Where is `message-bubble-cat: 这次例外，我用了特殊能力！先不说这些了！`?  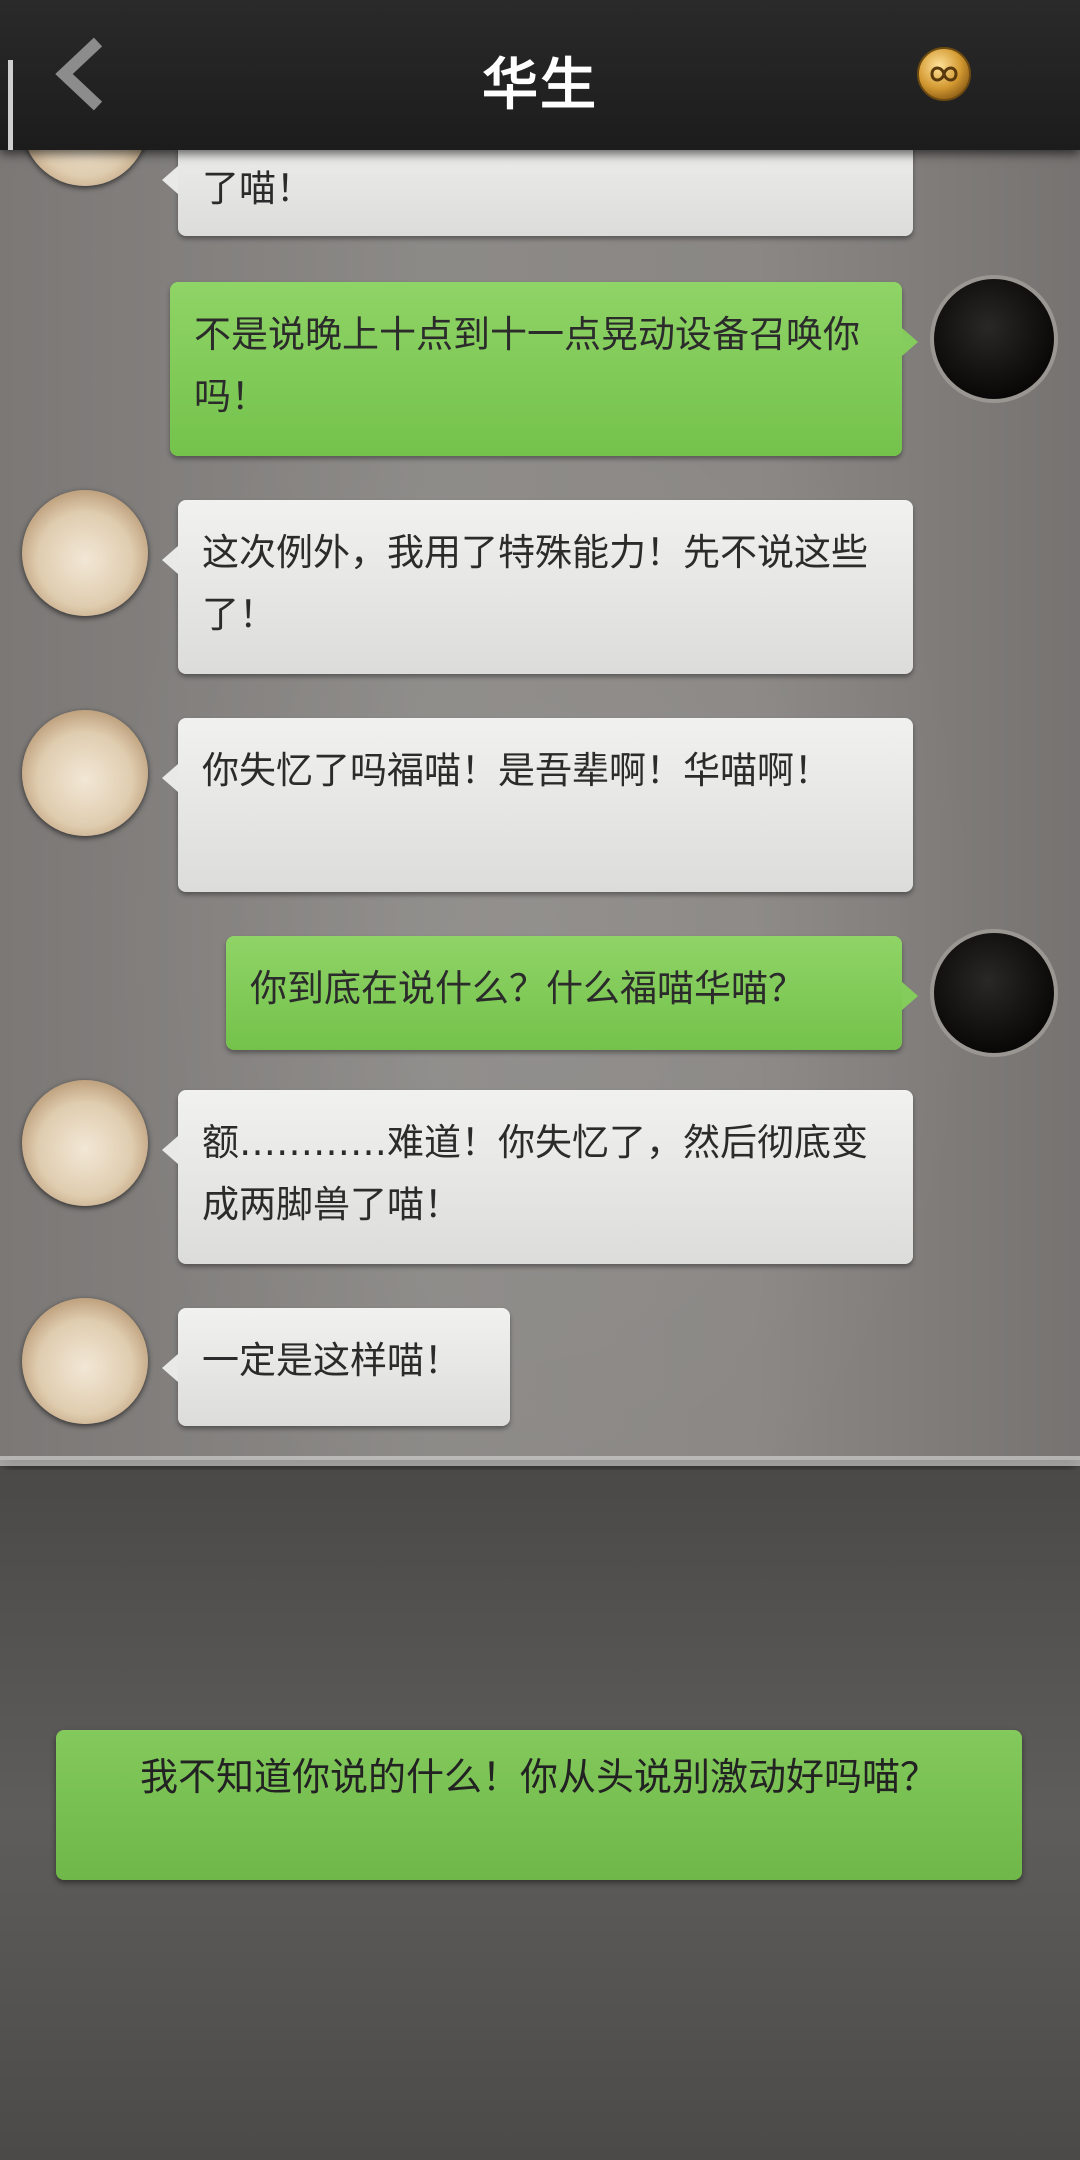
message-bubble-cat: 这次例外，我用了特殊能力！先不说这些了！ is located at coordinates (537, 587).